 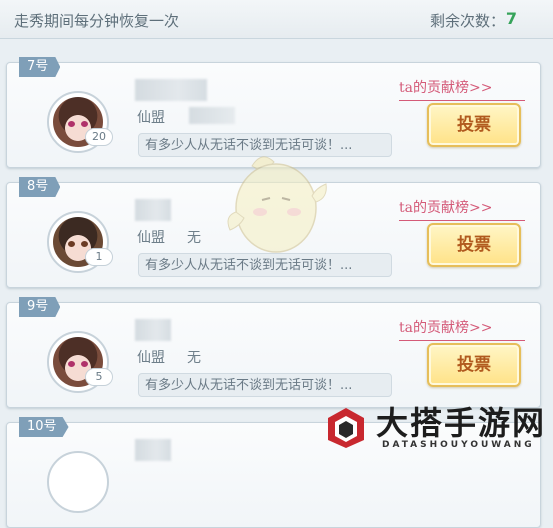 I want to click on top-bar: 走秀期间每分钟恢复一次 剩余次数： 7, so click(x=276, y=19).